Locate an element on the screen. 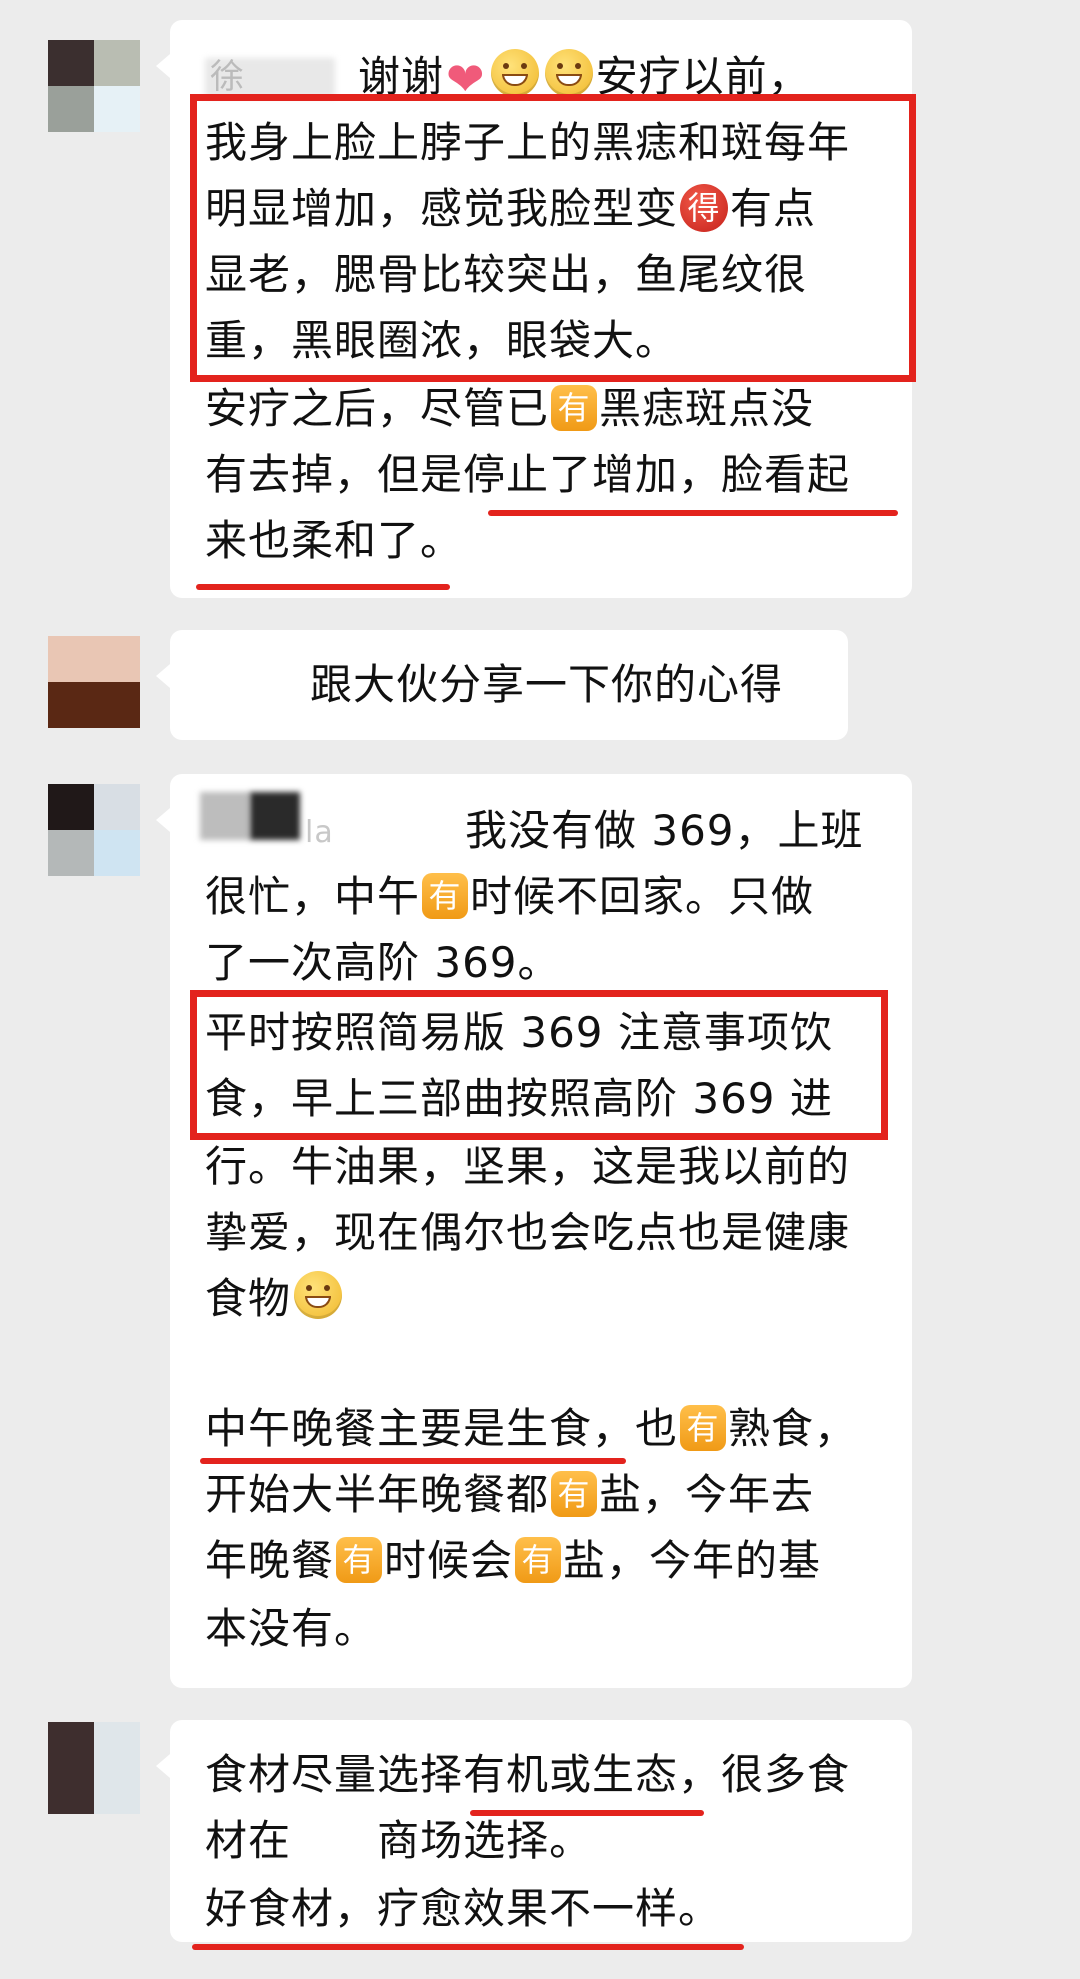  message-line: 我没有做 369，上班 is located at coordinates (664, 831).